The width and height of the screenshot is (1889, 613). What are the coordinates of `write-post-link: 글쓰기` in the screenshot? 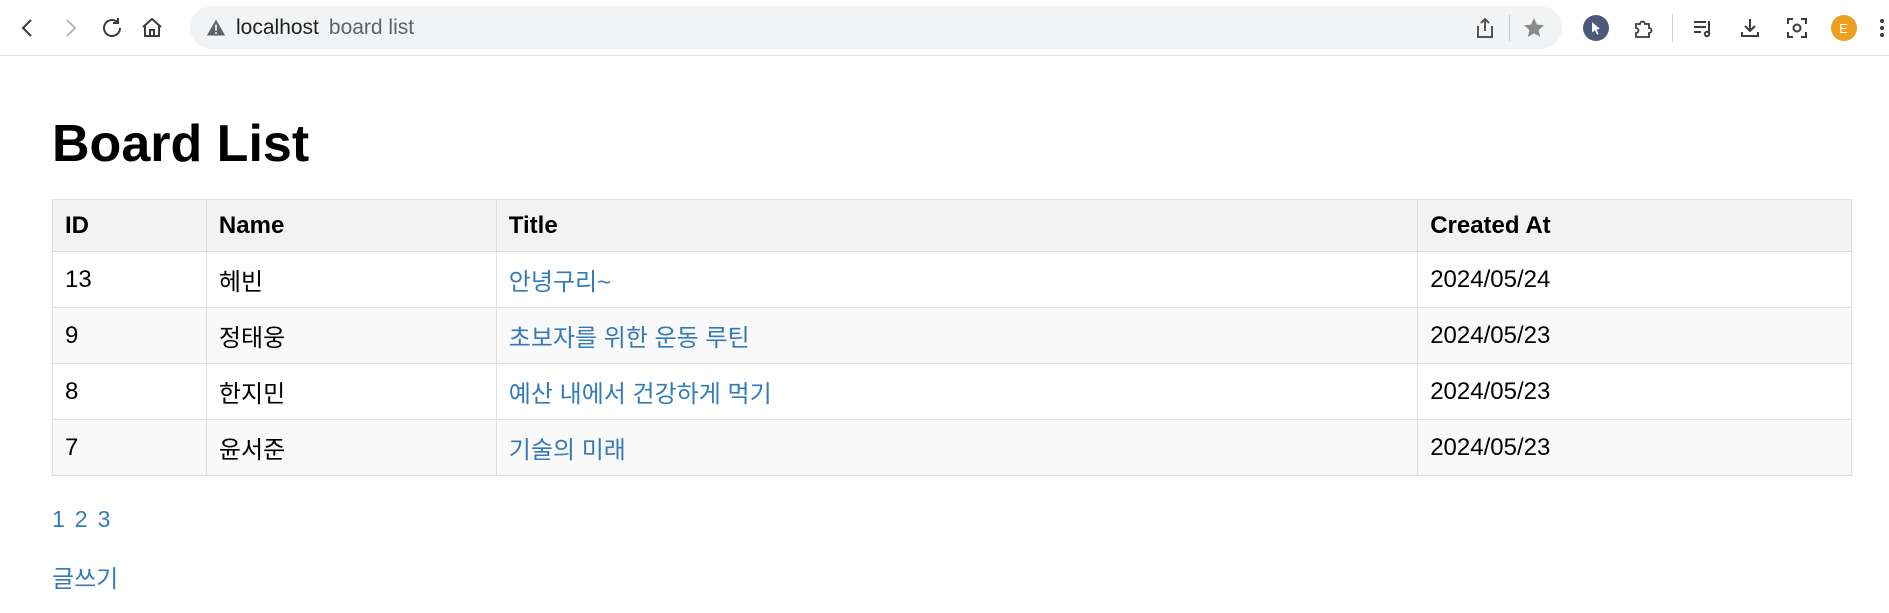 It's located at (85, 579).